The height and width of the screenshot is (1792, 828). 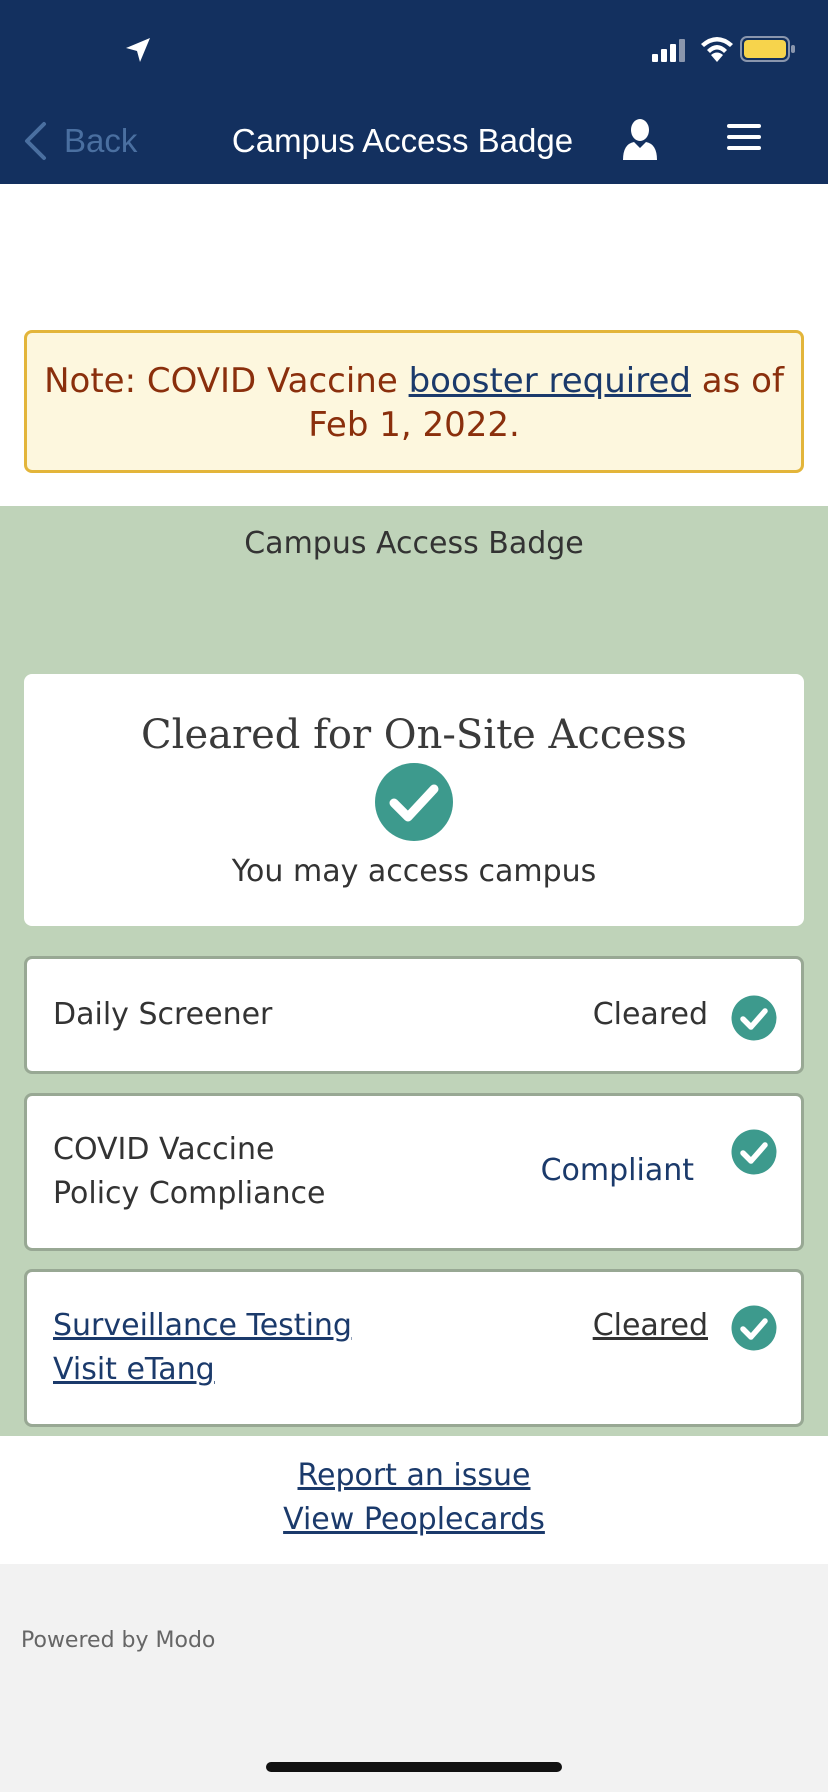 I want to click on notice-prefix: Note: COVID Vaccine, so click(x=226, y=381).